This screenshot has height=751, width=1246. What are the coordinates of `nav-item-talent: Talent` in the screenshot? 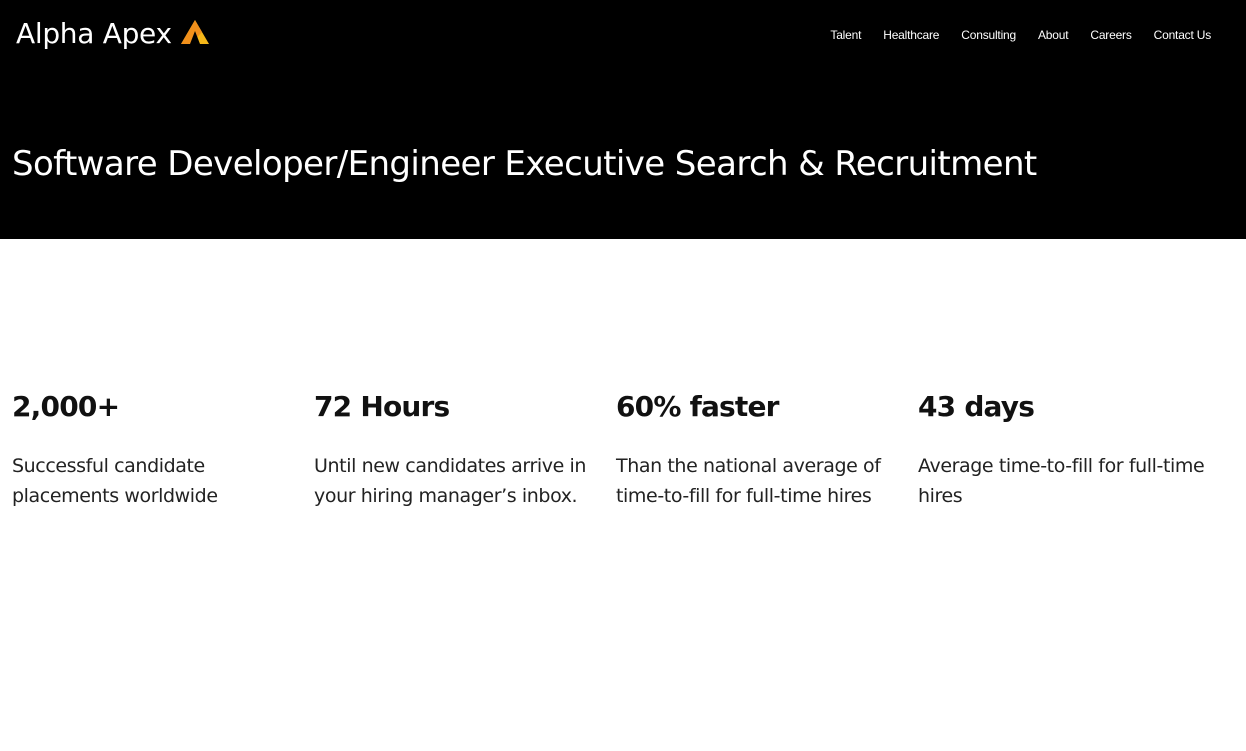 It's located at (845, 35).